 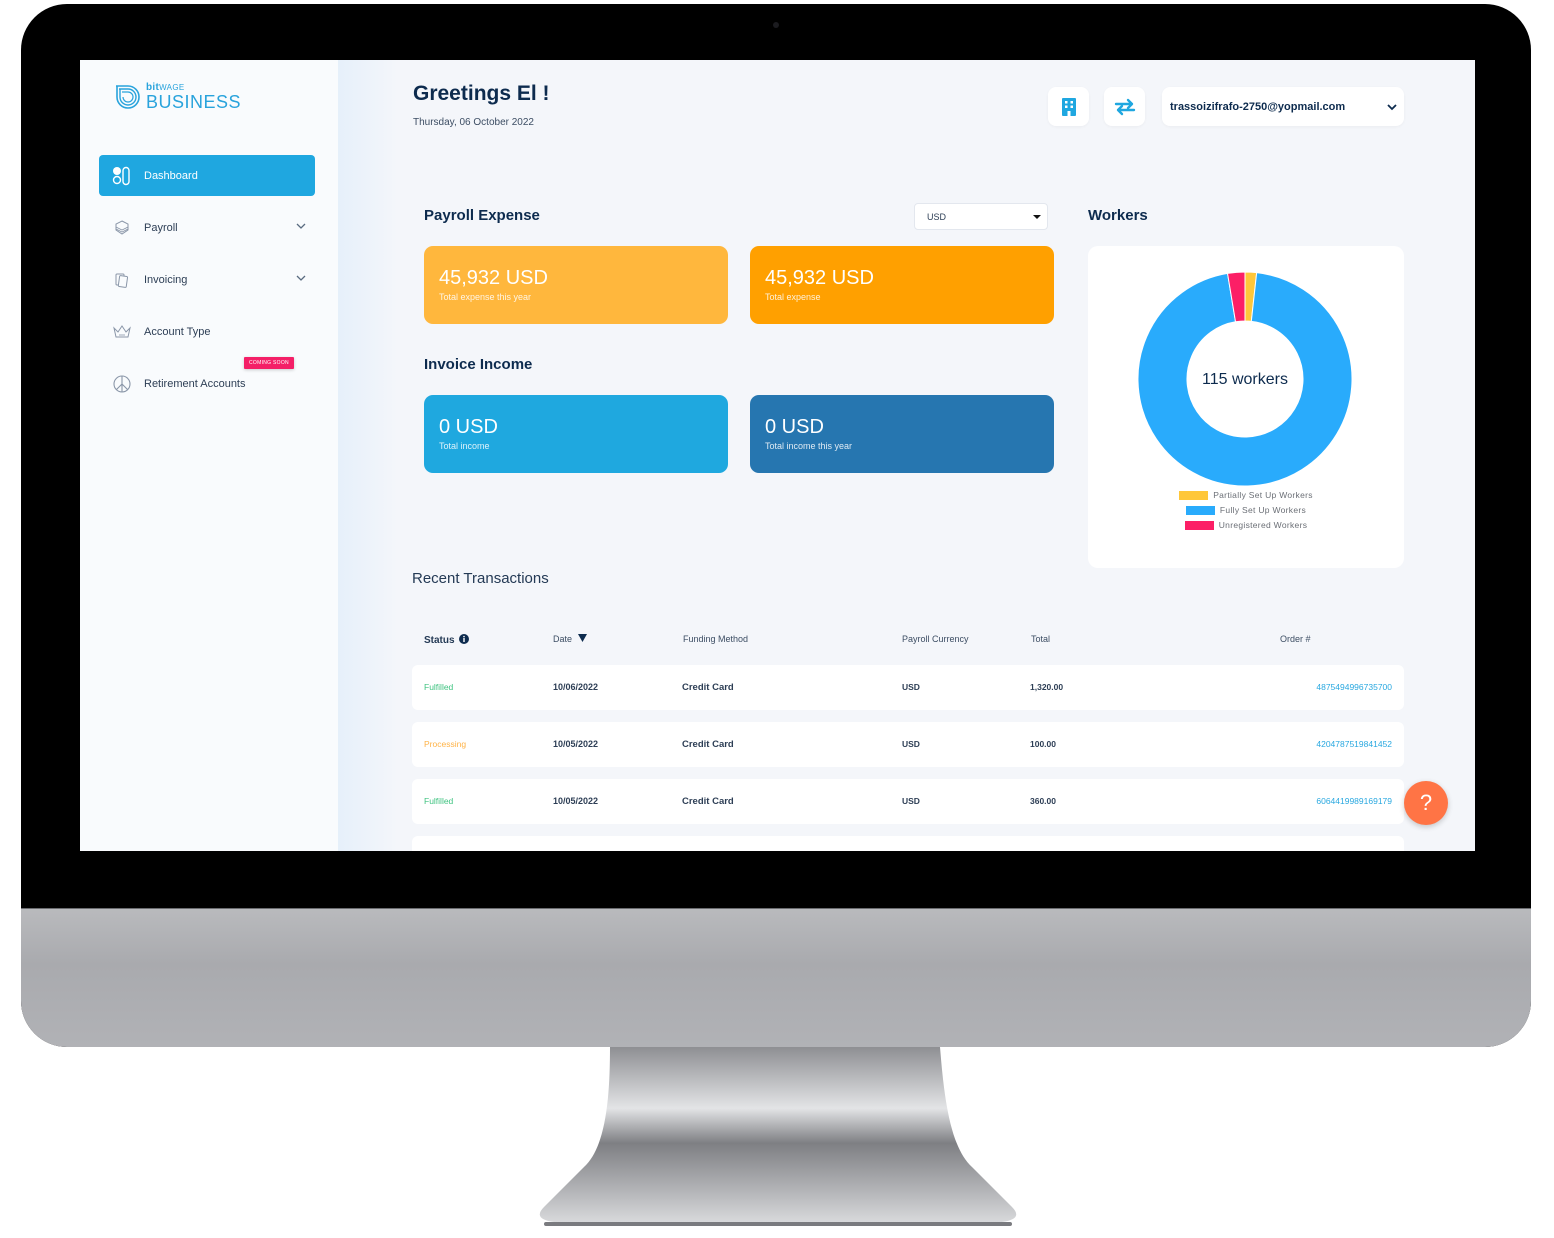 What do you see at coordinates (195, 383) in the screenshot?
I see `sidebar-item-label: Retirement Accounts` at bounding box center [195, 383].